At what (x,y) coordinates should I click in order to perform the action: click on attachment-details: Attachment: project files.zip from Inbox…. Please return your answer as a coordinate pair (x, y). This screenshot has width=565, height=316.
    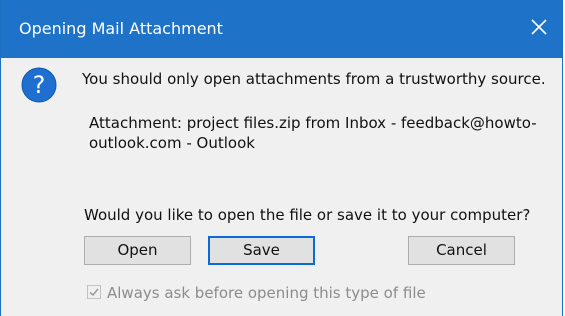
    Looking at the image, I should click on (313, 133).